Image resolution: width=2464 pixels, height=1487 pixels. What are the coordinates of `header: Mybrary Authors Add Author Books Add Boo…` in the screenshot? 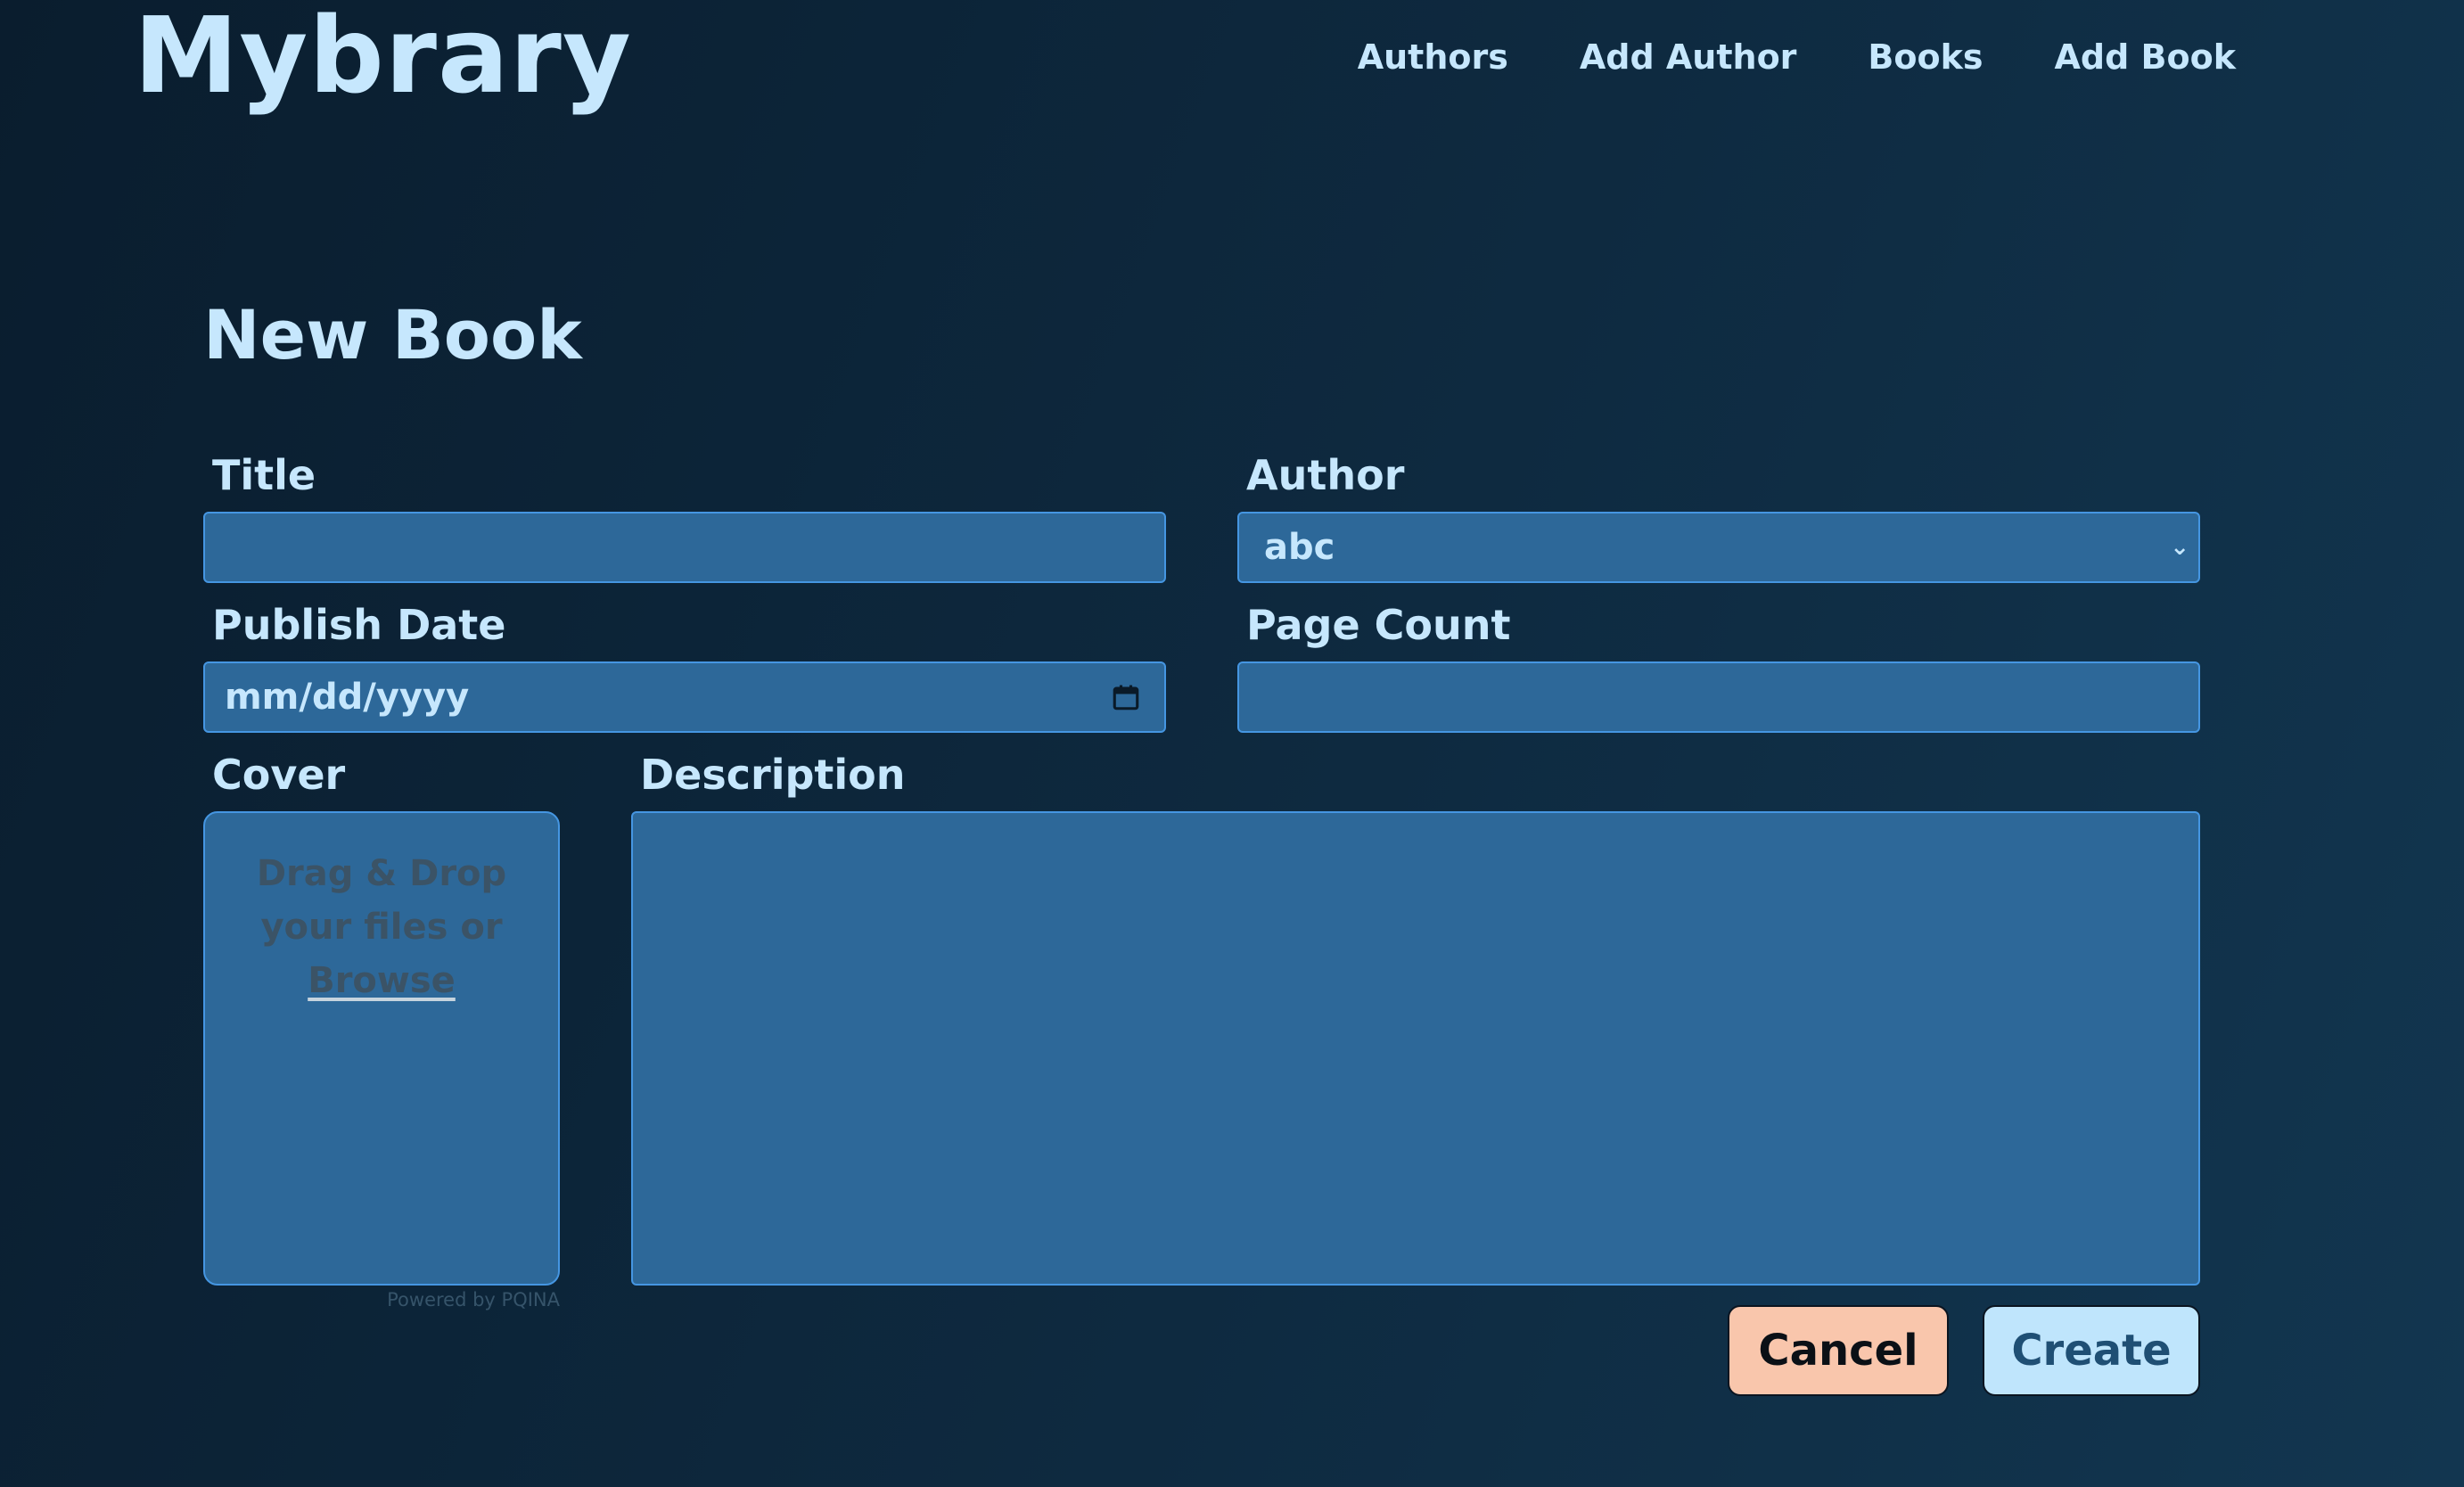 It's located at (1232, 71).